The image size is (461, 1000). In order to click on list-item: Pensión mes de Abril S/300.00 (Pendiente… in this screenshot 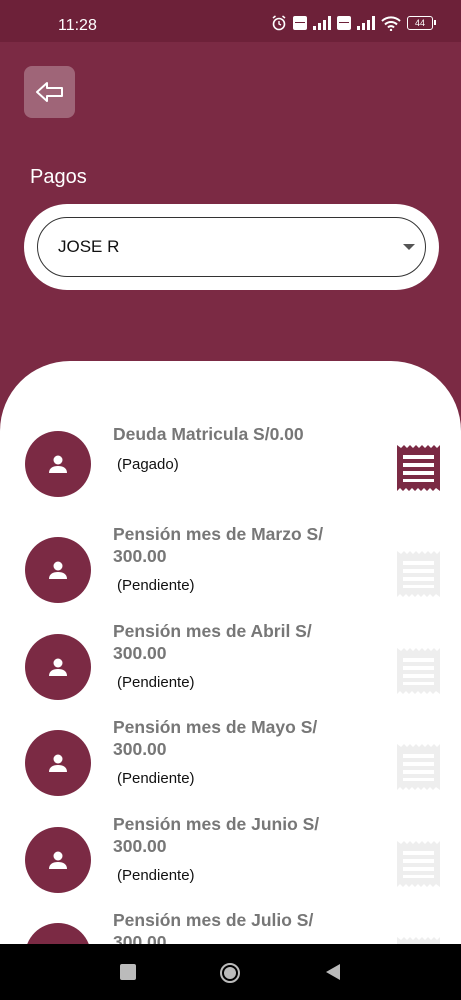, I will do `click(230, 668)`.